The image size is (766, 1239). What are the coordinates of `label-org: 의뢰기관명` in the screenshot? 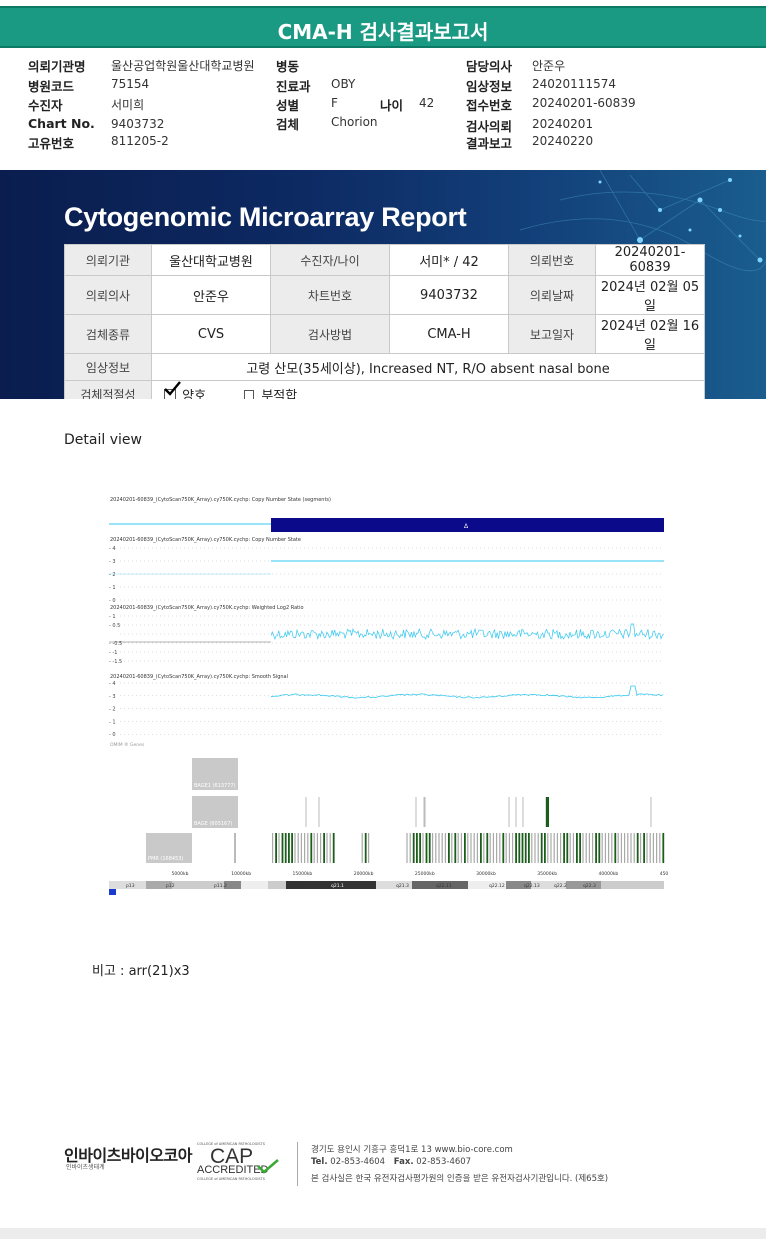 It's located at (57, 66).